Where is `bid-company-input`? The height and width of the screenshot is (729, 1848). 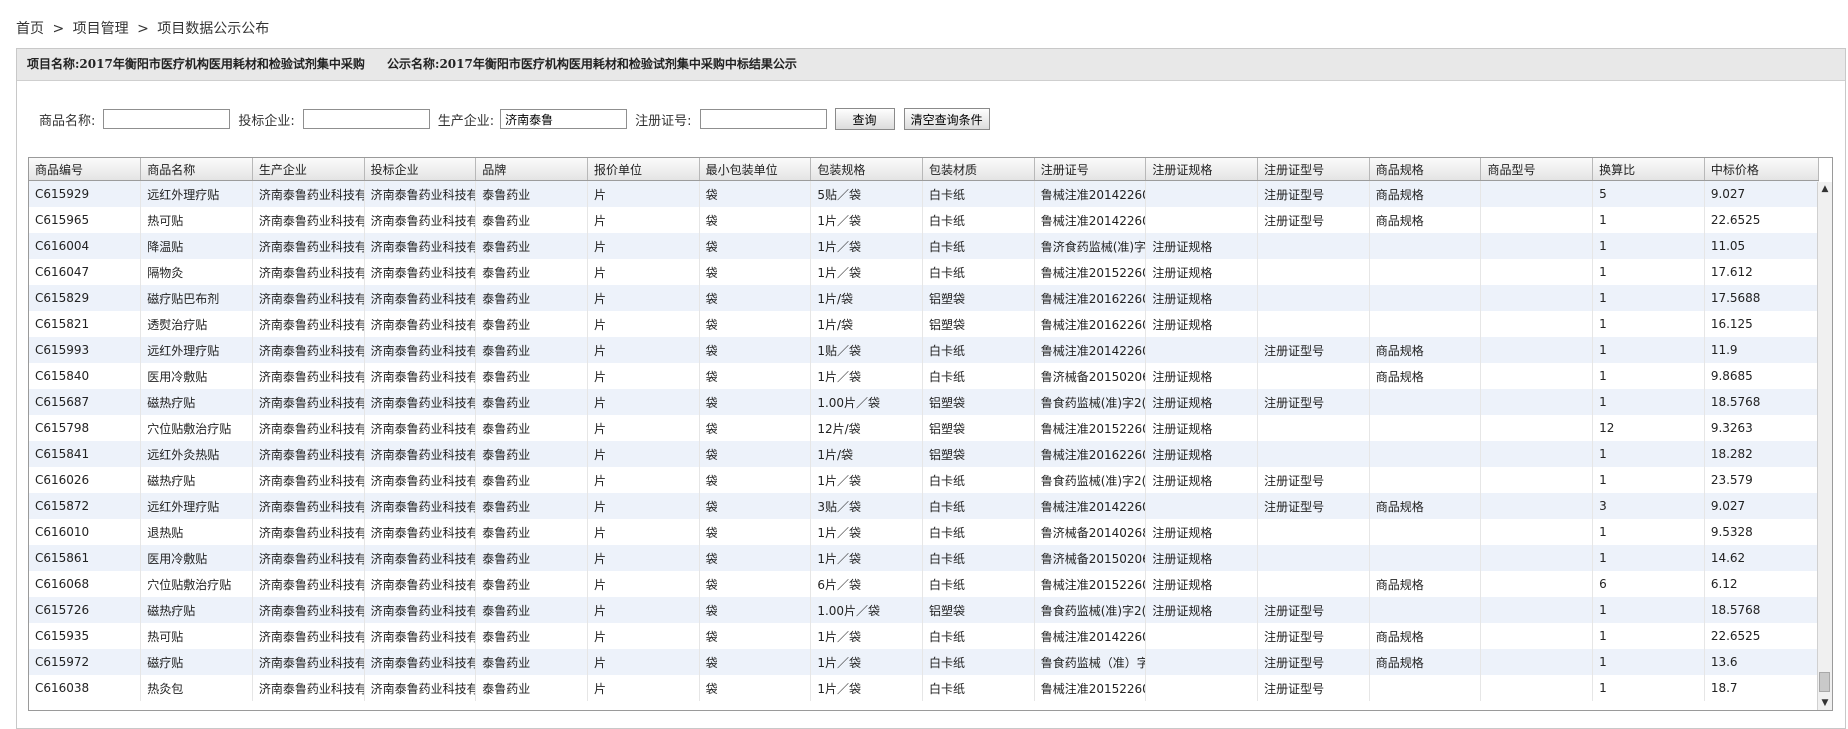 bid-company-input is located at coordinates (366, 119).